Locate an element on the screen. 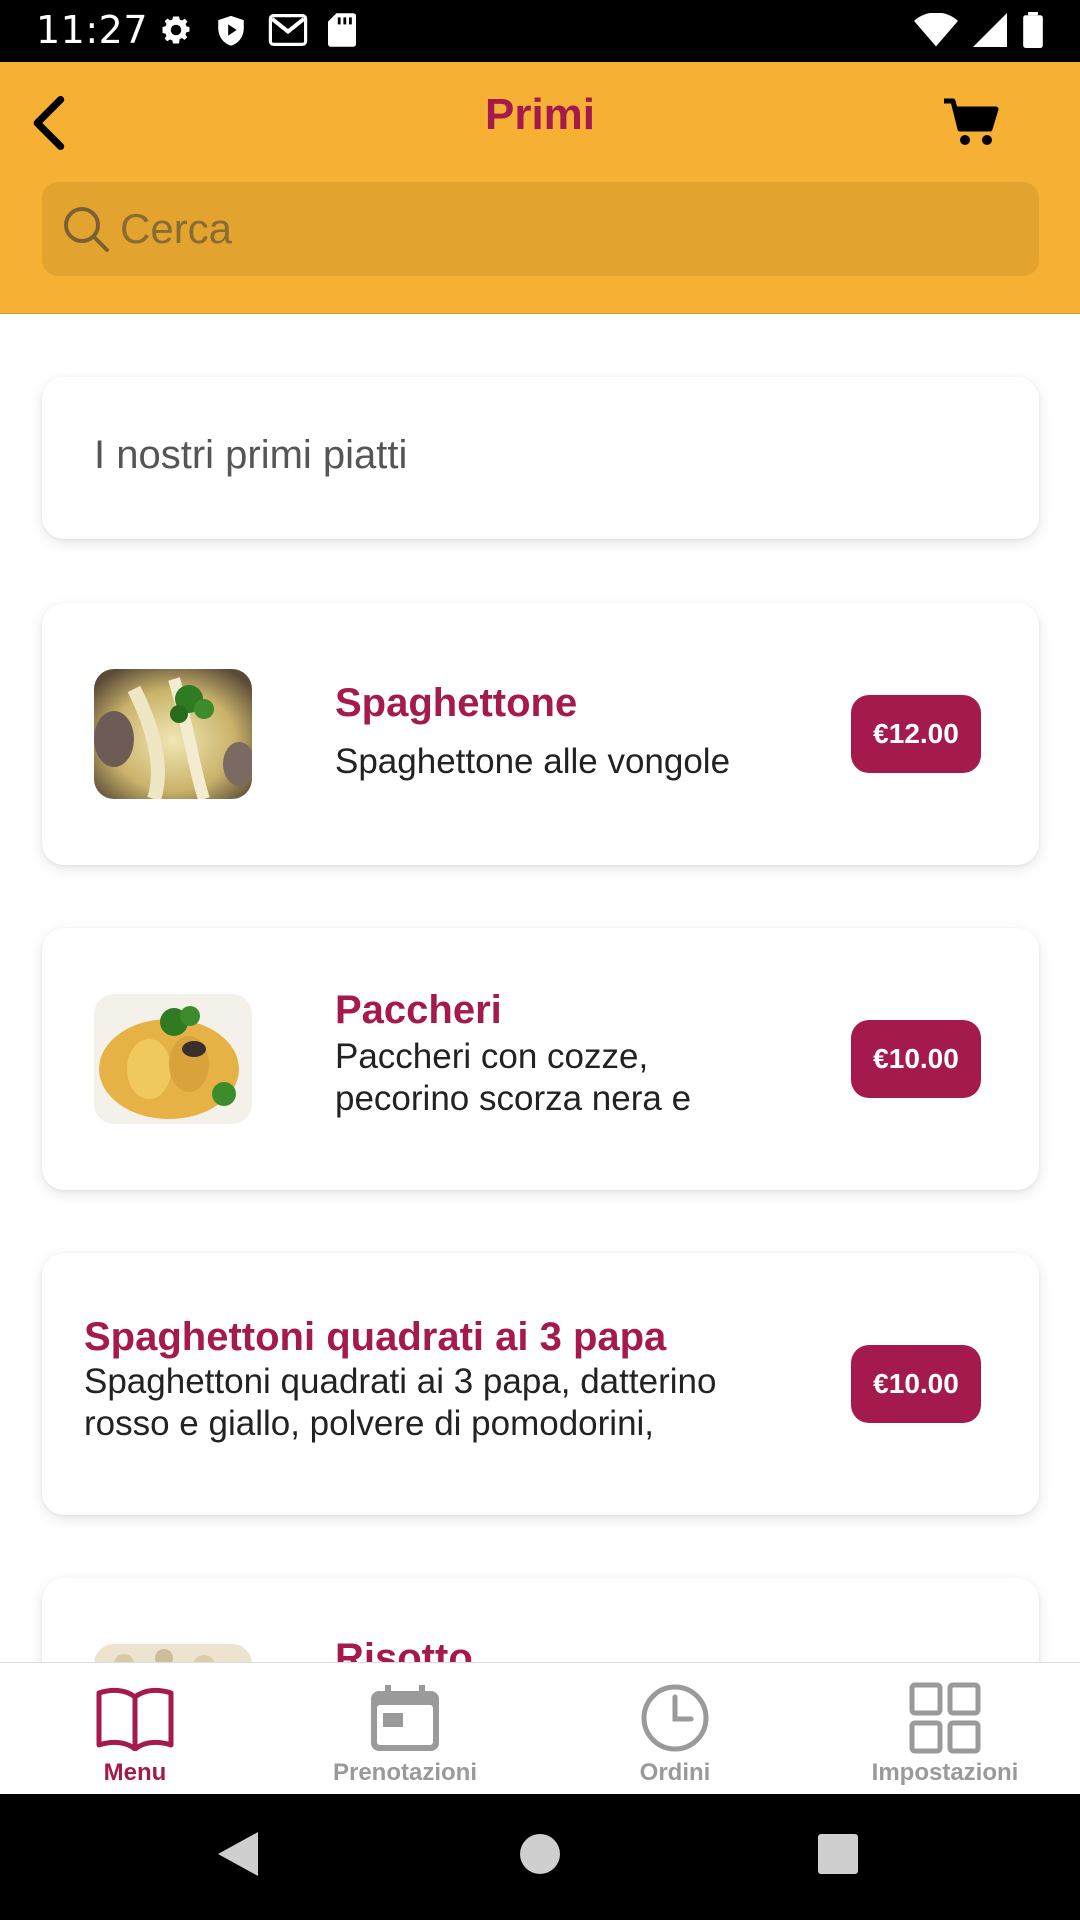  system-navigation-bar is located at coordinates (540, 1857).